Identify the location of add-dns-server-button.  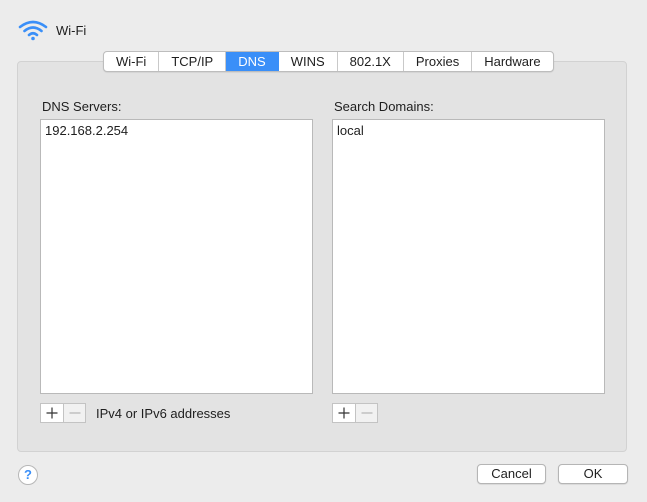
(52, 413).